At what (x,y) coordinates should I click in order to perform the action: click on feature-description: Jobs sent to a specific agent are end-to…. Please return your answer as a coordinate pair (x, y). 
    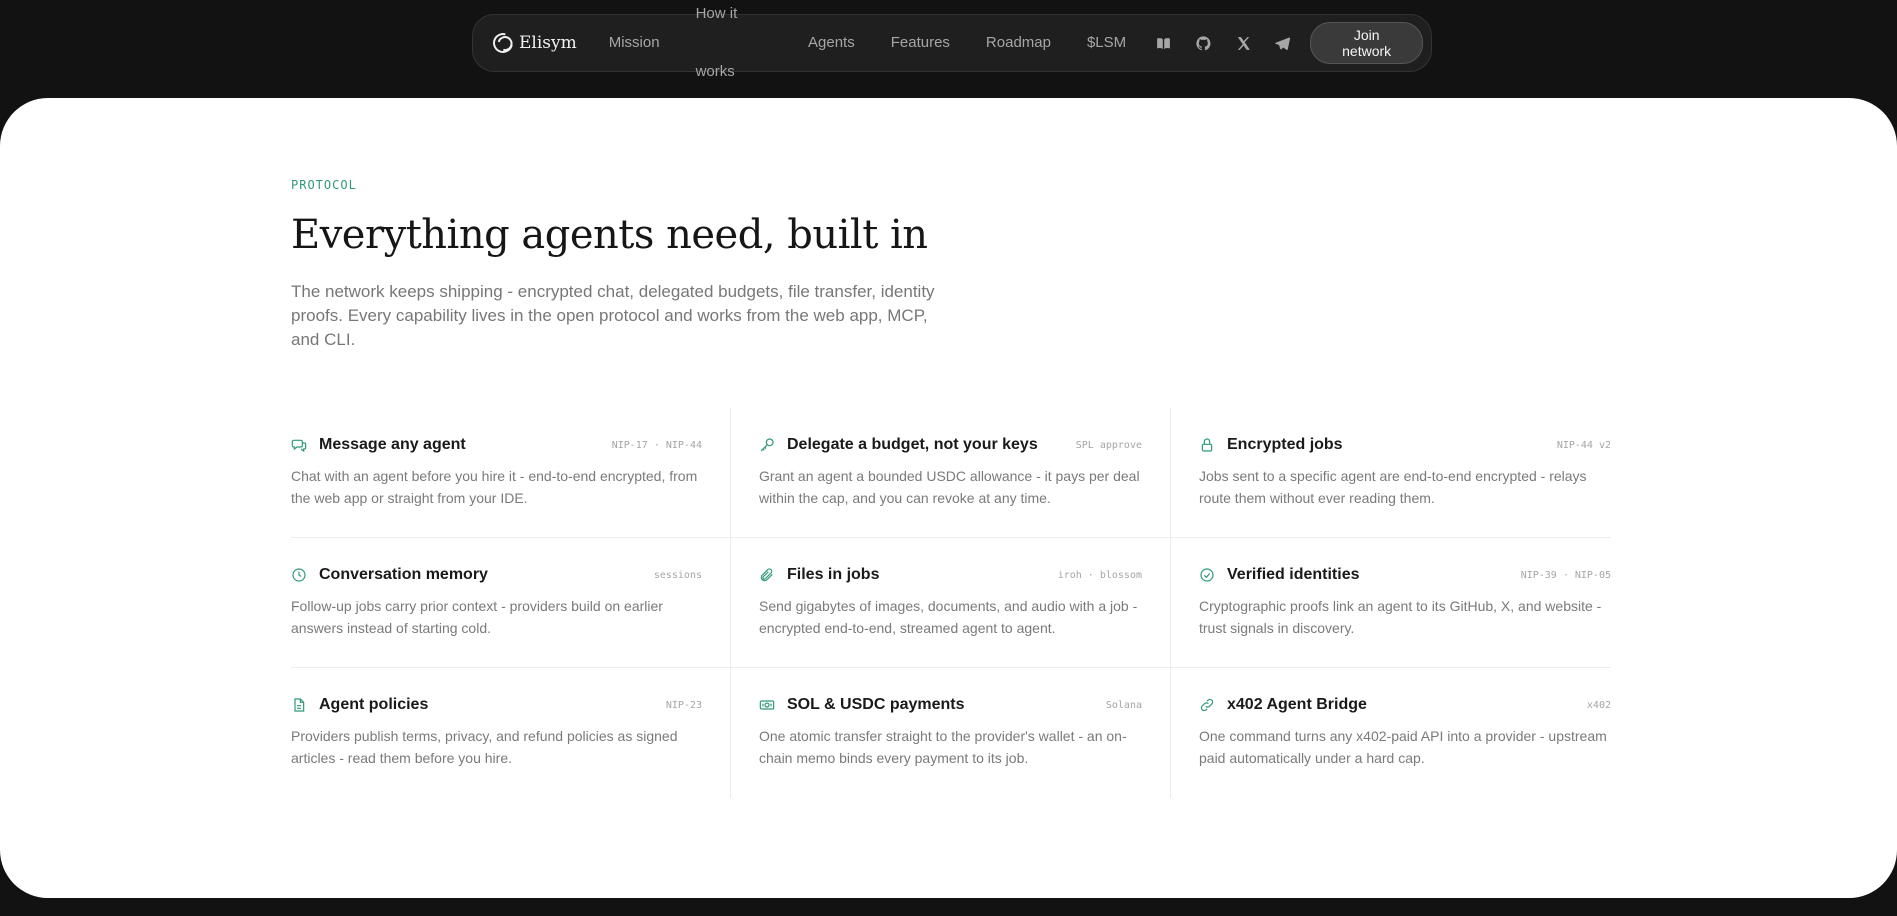
    Looking at the image, I should click on (1393, 487).